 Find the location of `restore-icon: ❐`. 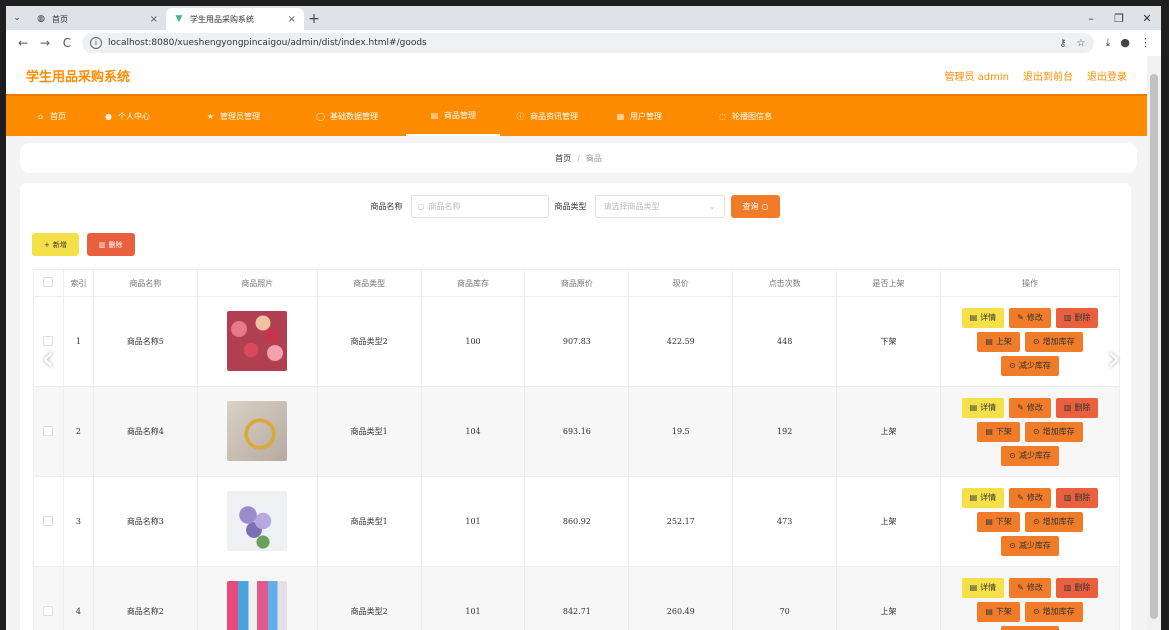

restore-icon: ❐ is located at coordinates (1119, 18).